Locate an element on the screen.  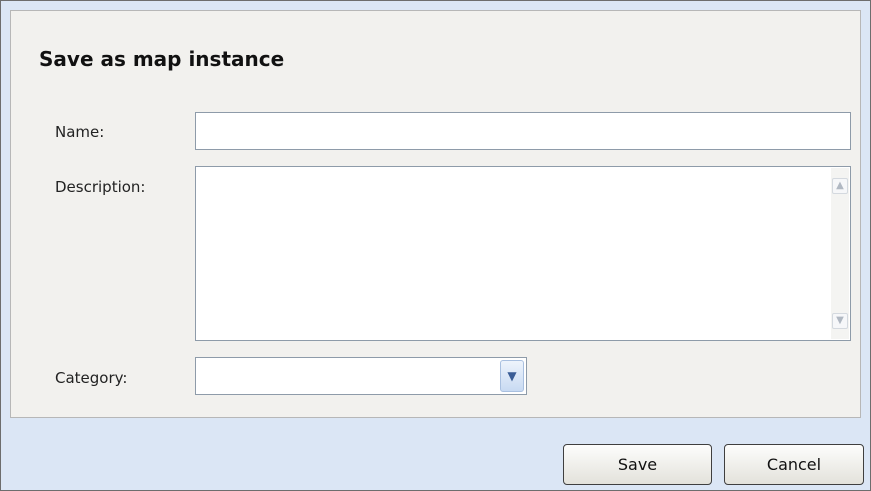
dialog-title: Save as map instance is located at coordinates (162, 59).